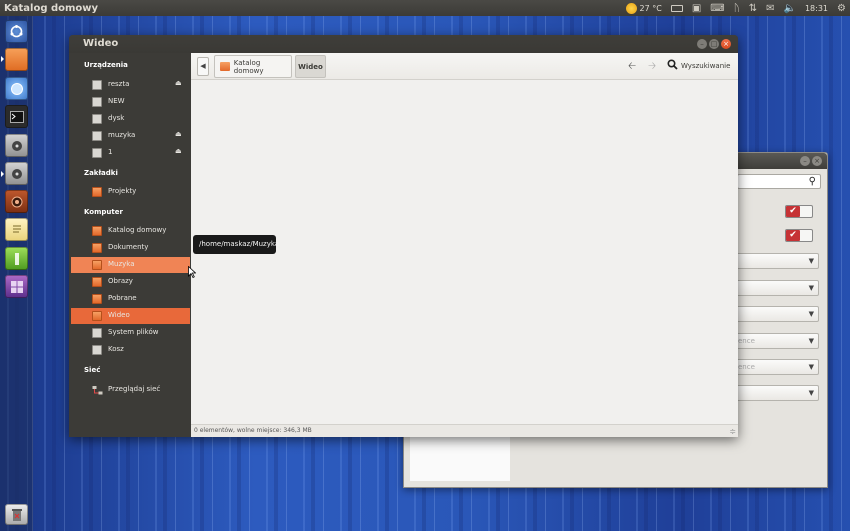 This screenshot has height=531, width=850. Describe the element at coordinates (130, 299) in the screenshot. I see `sidebar-item-pobrane: Pobrane` at that location.